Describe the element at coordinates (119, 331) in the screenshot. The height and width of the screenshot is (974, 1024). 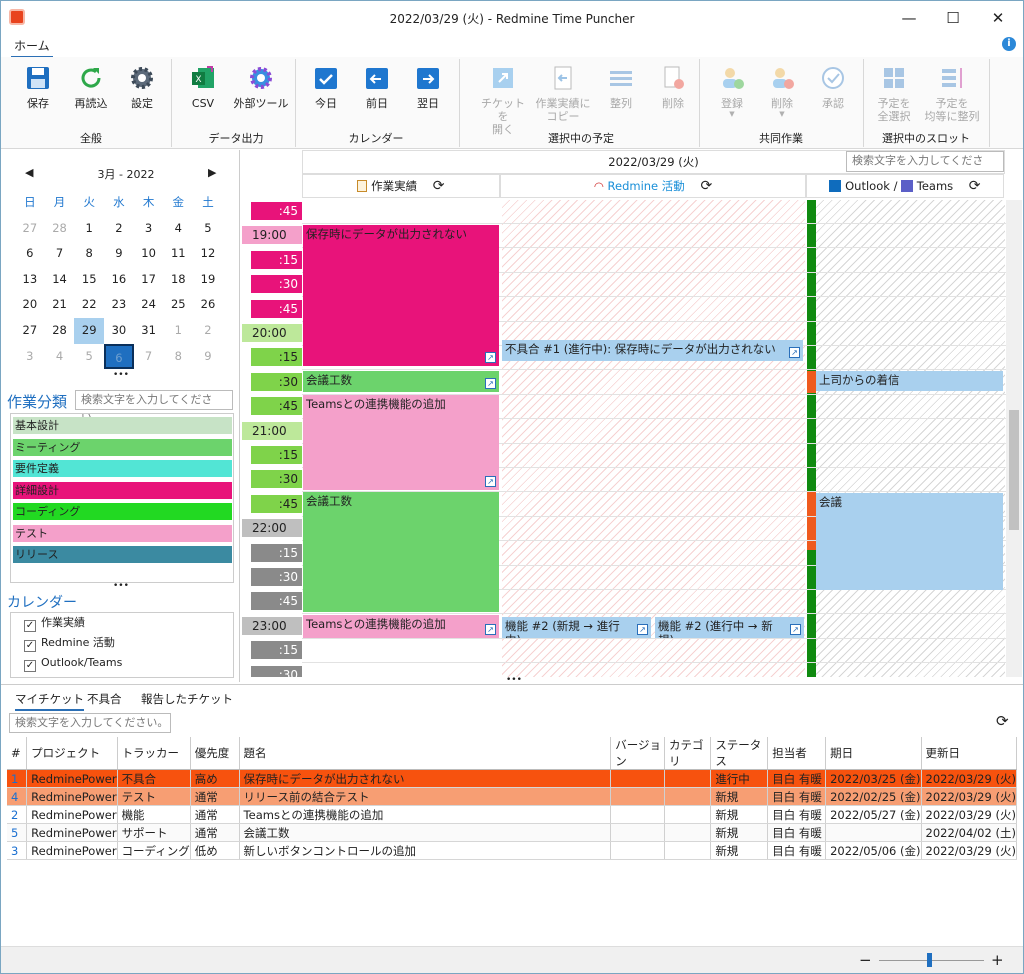
I see `calendar-day: 30` at that location.